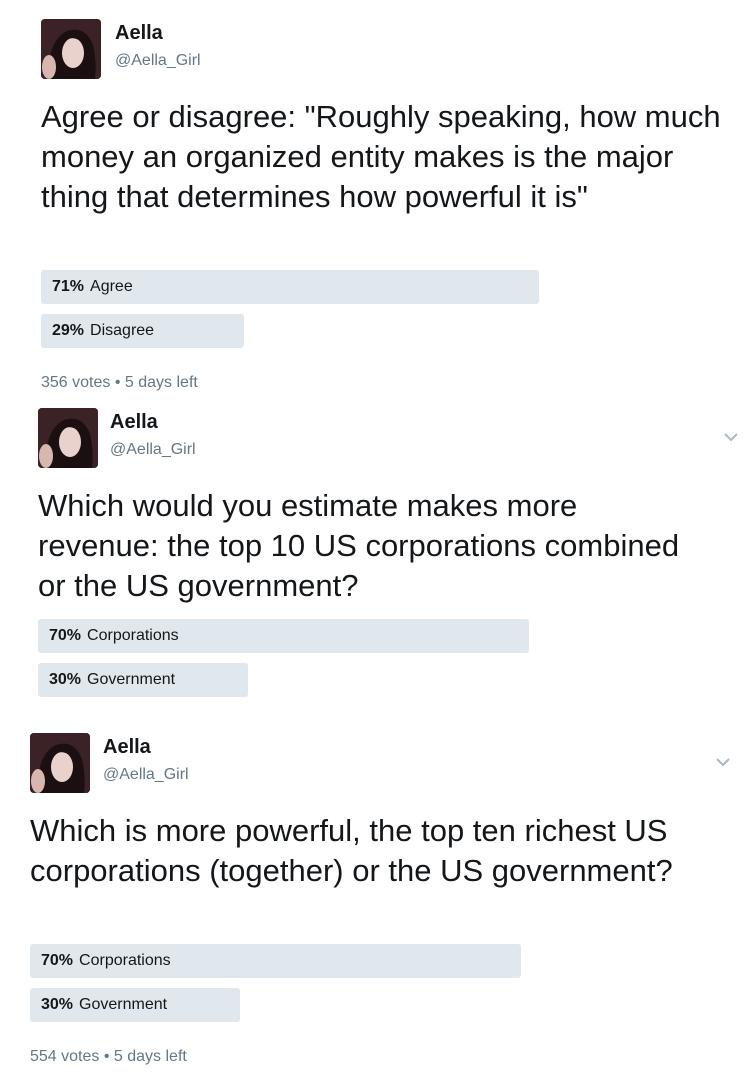  Describe the element at coordinates (125, 960) in the screenshot. I see `poll-label: Corporations` at that location.